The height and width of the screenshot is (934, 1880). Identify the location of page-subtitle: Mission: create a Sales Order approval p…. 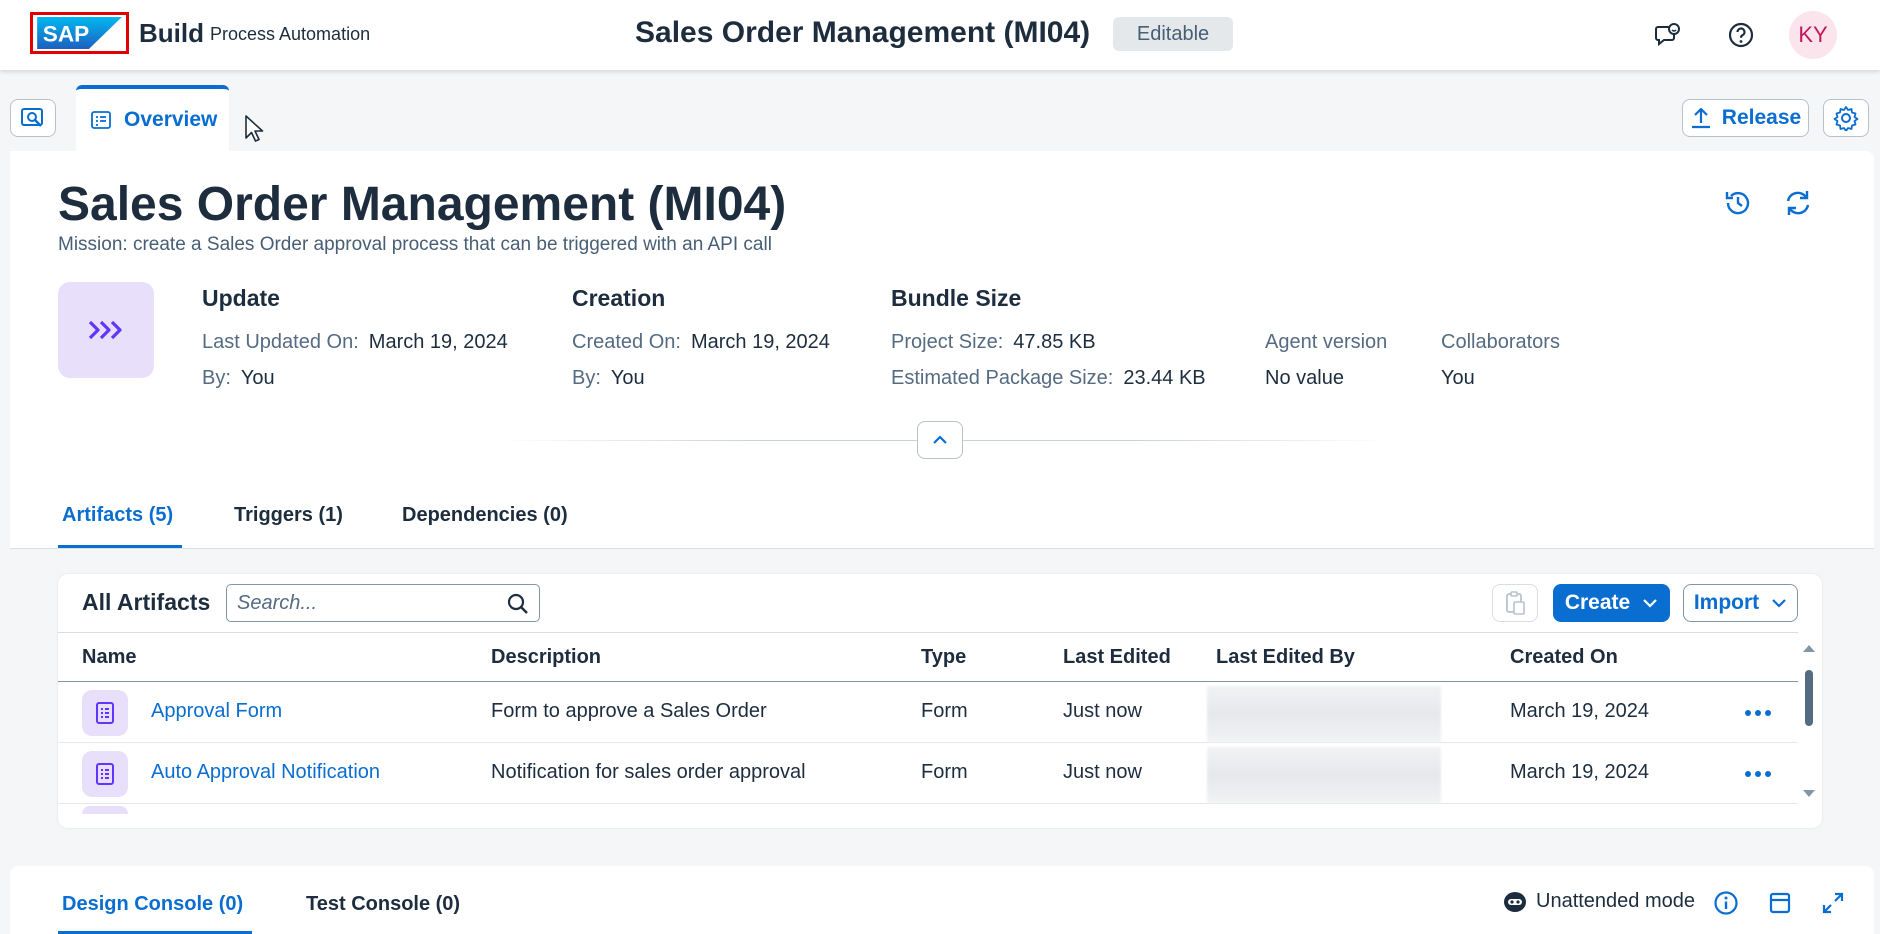
(415, 244).